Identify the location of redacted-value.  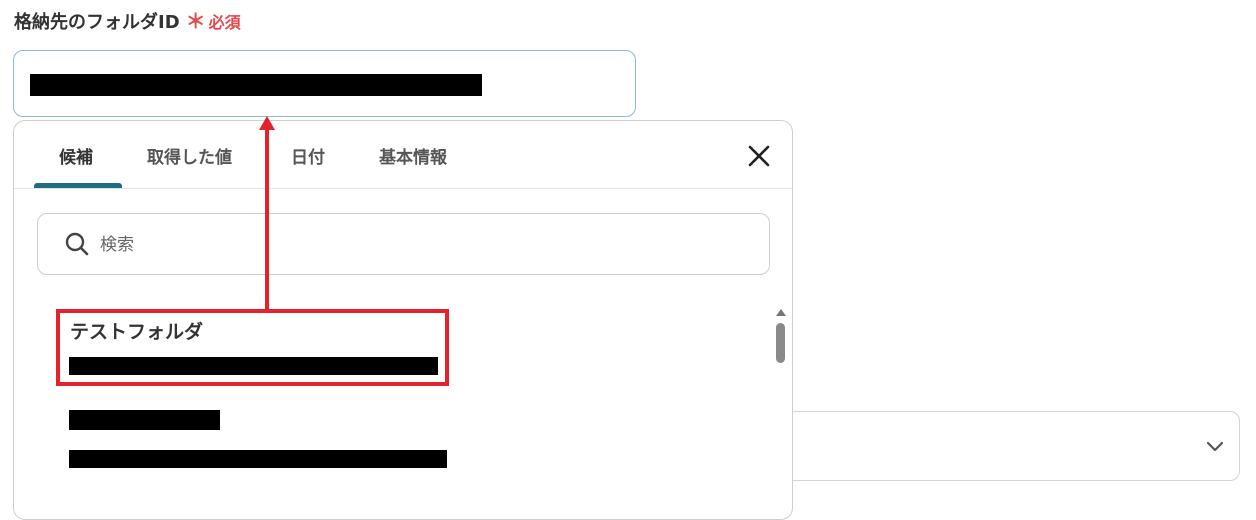
(256, 85).